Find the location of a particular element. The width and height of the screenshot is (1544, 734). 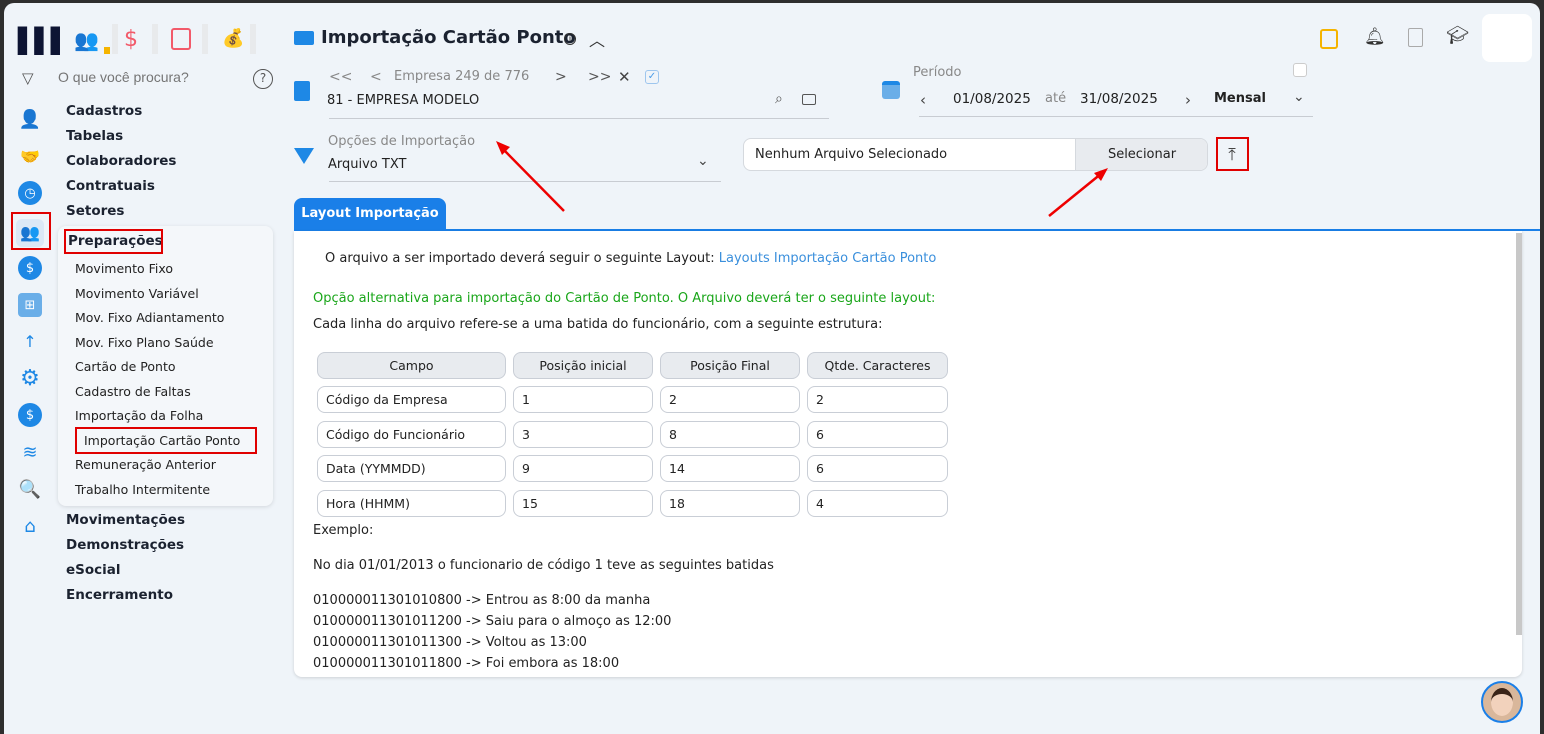

table-cell: 9 is located at coordinates (583, 468).